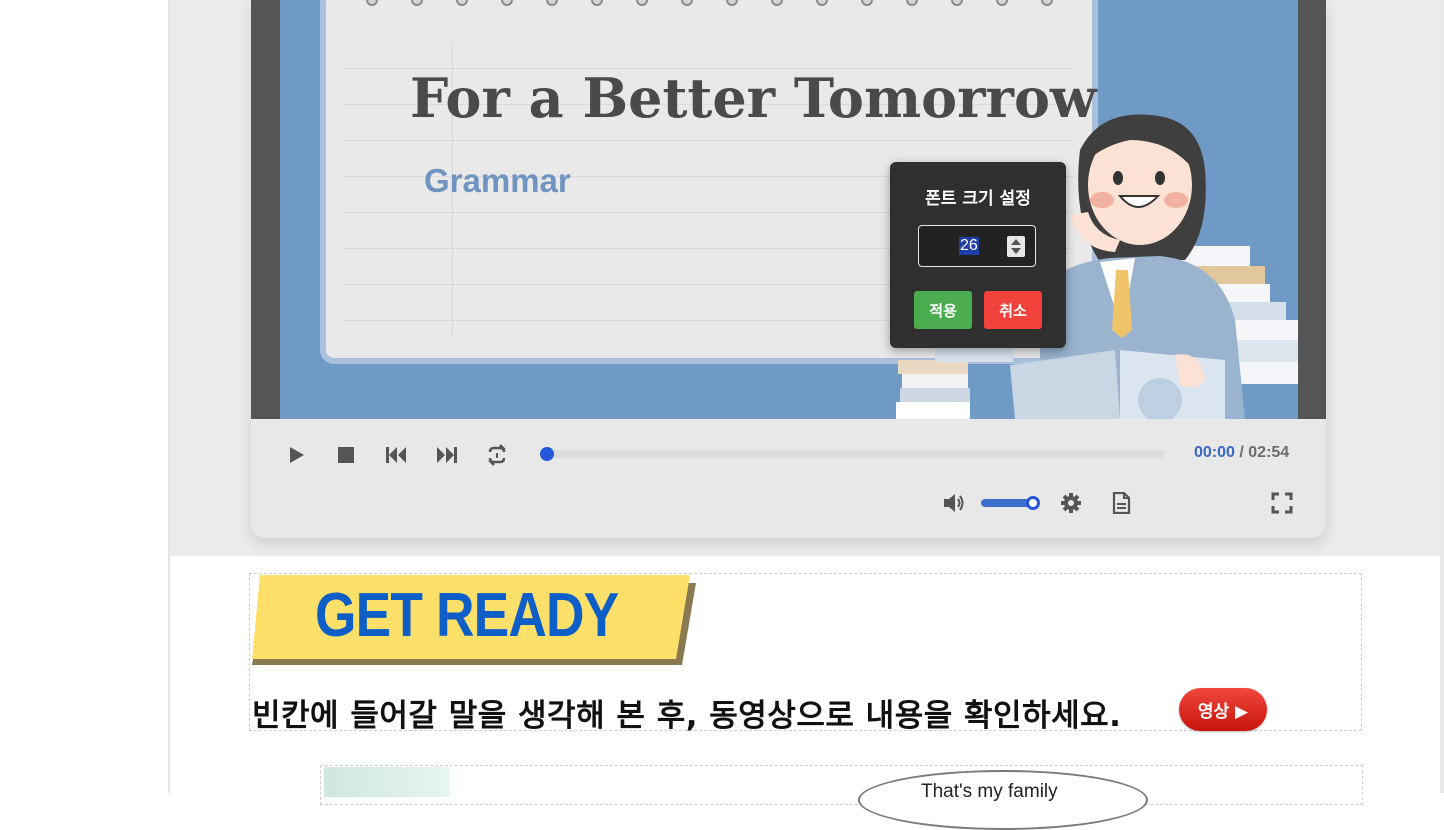 Image resolution: width=1444 pixels, height=830 pixels. What do you see at coordinates (1223, 709) in the screenshot?
I see `video-button: 영상 ▶` at bounding box center [1223, 709].